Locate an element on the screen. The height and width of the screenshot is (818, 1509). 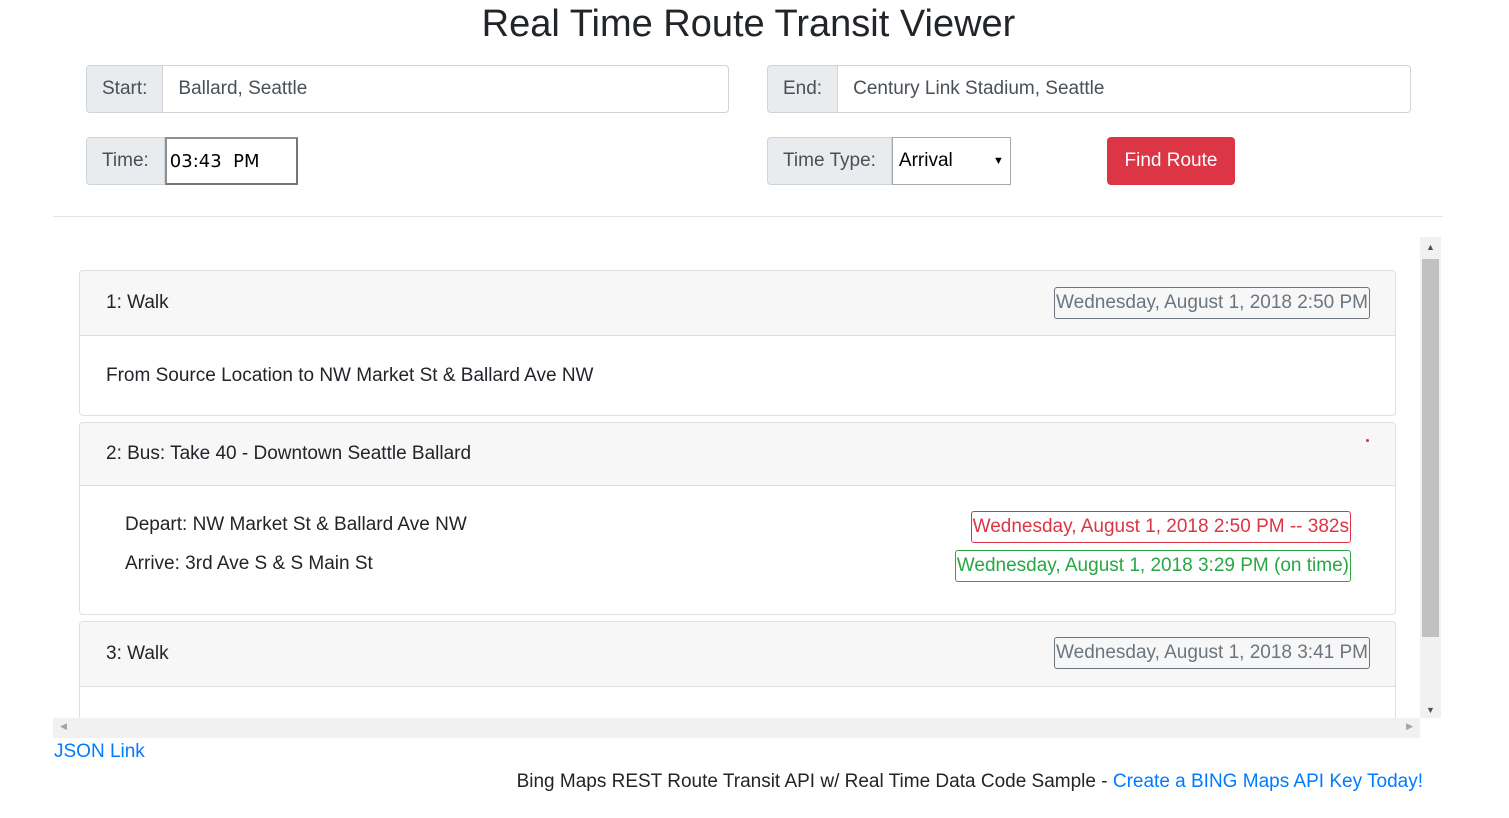
vertical-scrollbar: ▲ ▼ is located at coordinates (1430, 477).